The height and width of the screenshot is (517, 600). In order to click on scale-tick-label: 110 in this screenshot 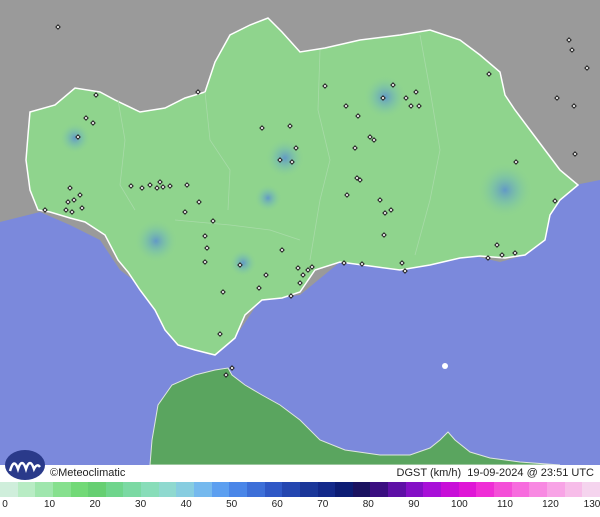, I will do `click(504, 504)`.